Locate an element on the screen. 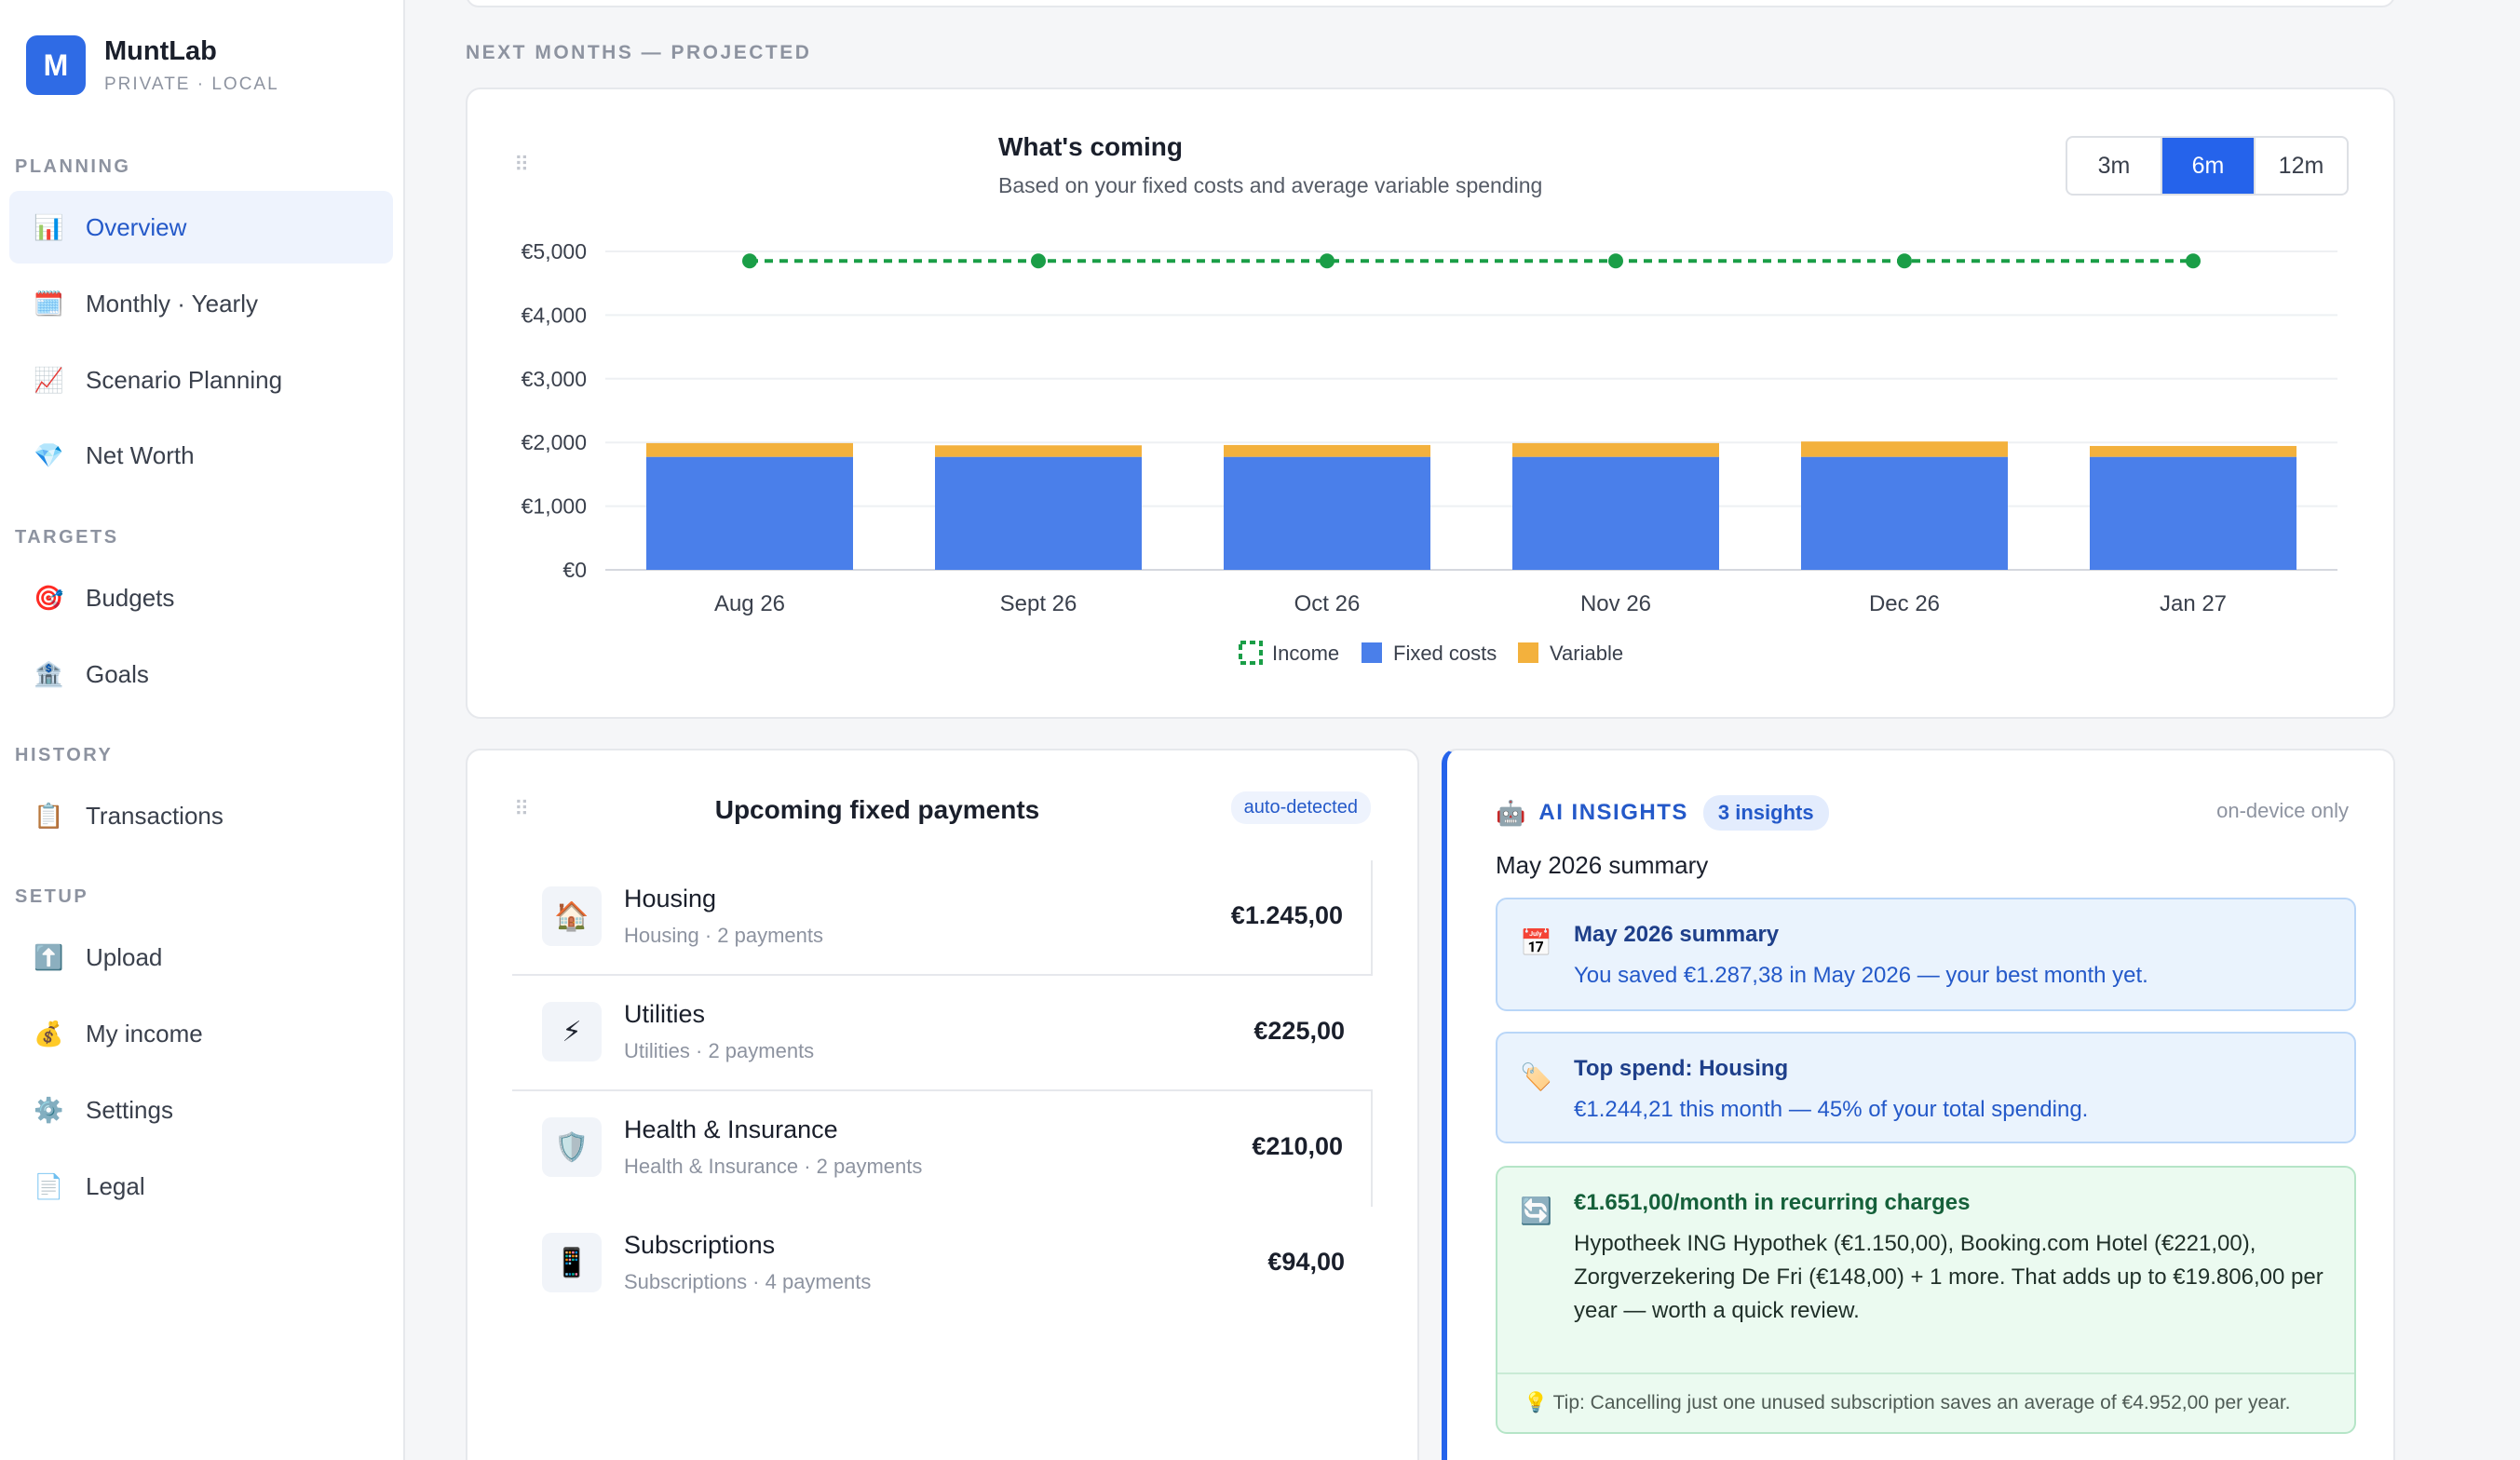  sidebar-item-upload: ⬆️ Upload is located at coordinates (201, 957).